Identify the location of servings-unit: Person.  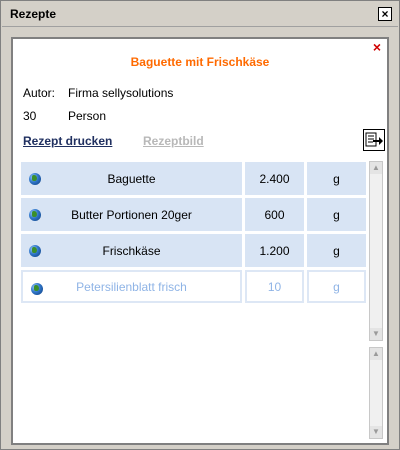
(87, 116).